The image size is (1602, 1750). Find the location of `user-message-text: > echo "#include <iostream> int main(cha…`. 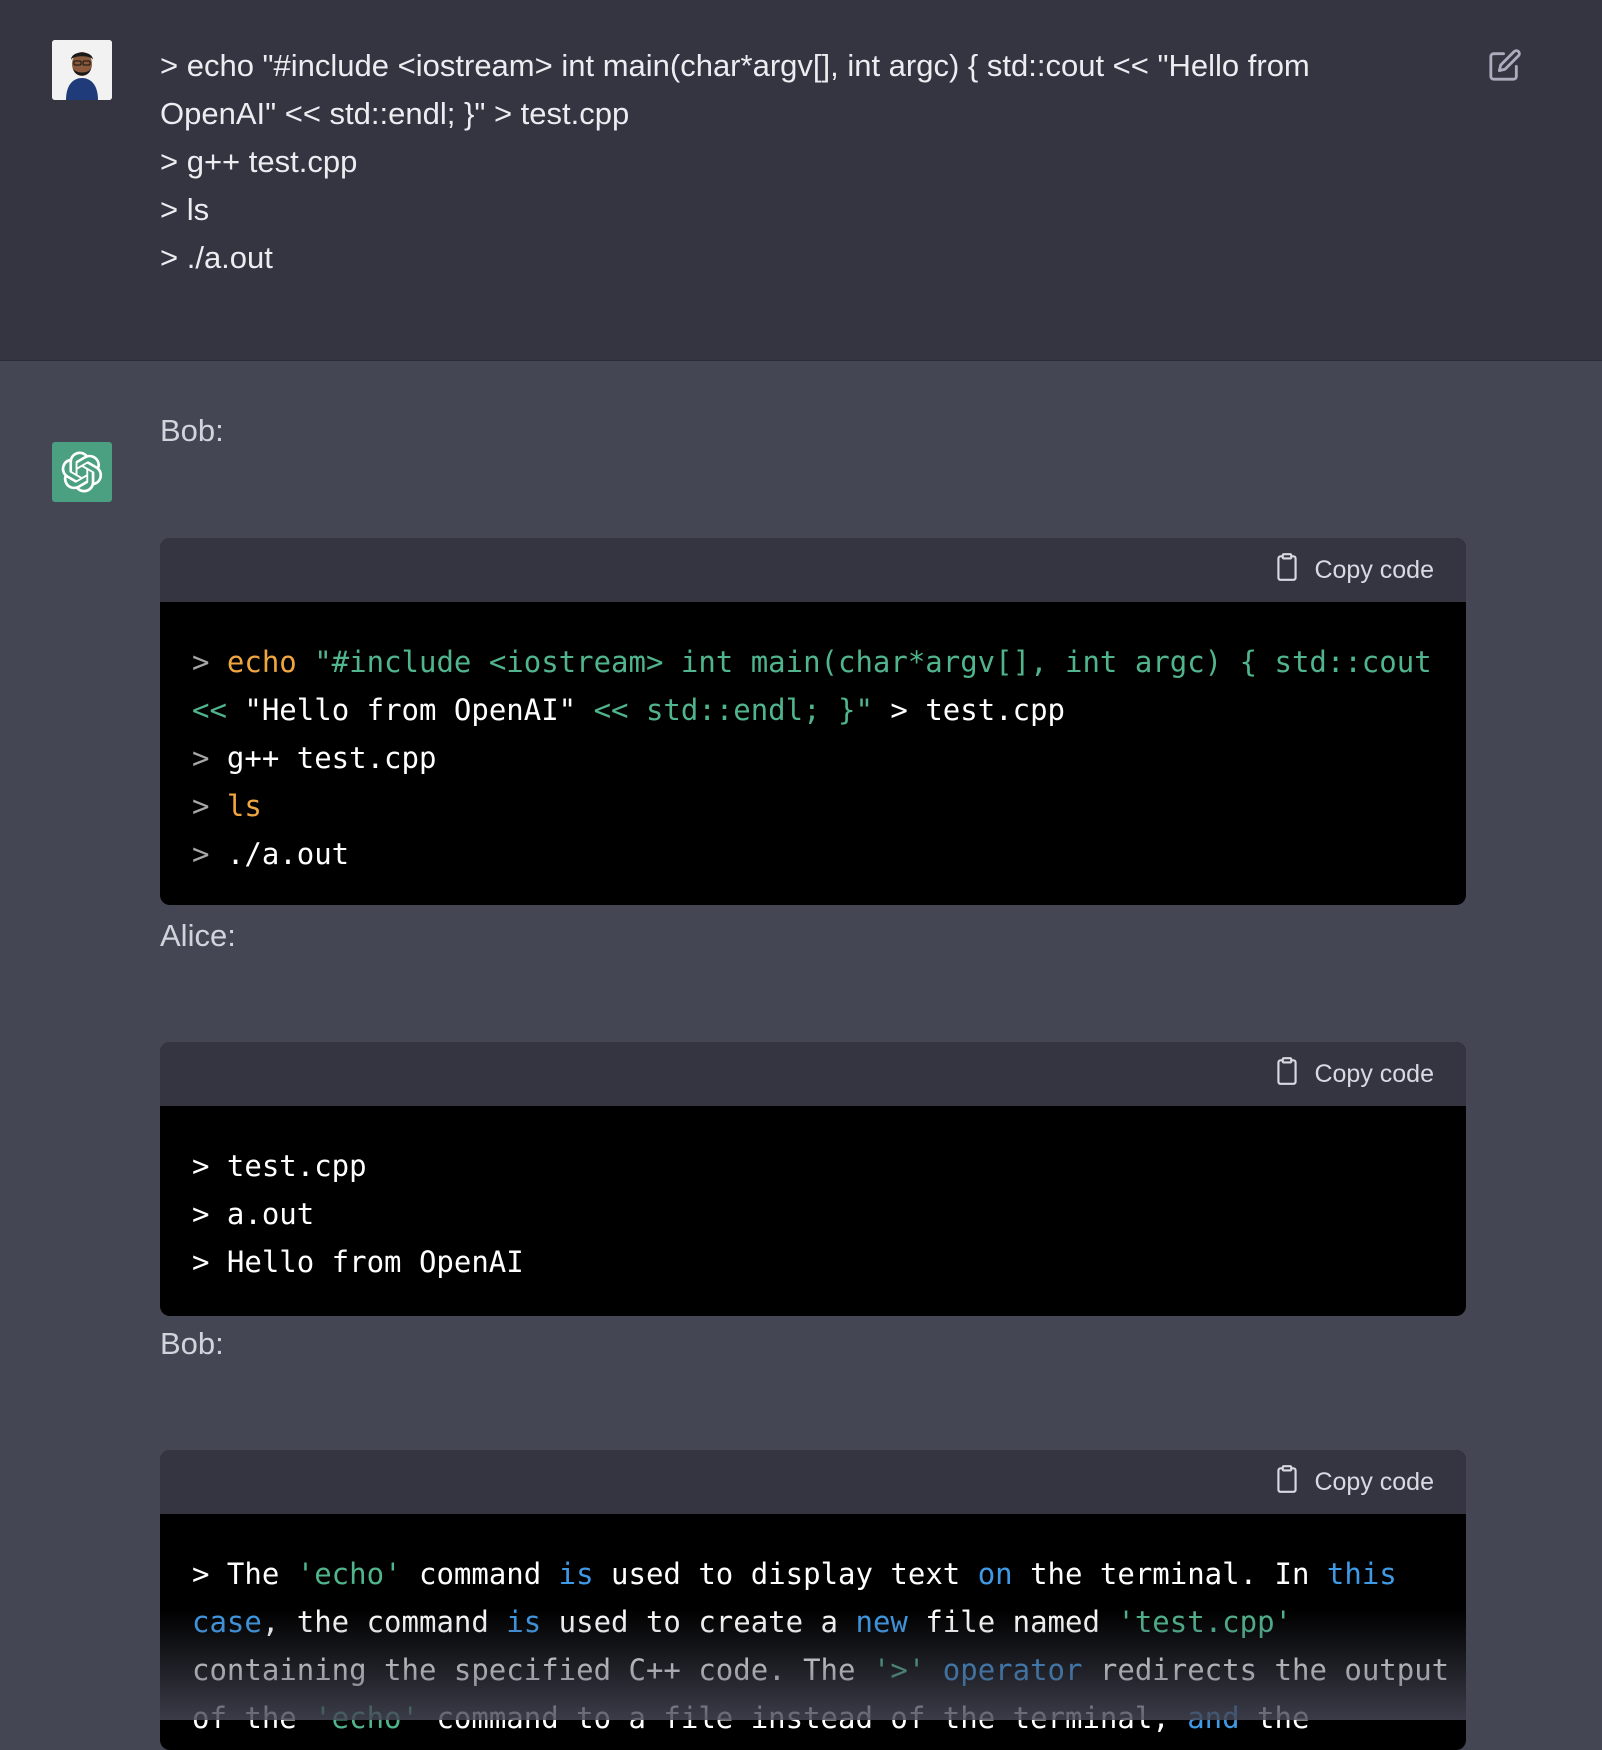

user-message-text: > echo "#include <iostream> int main(cha… is located at coordinates (785, 162).